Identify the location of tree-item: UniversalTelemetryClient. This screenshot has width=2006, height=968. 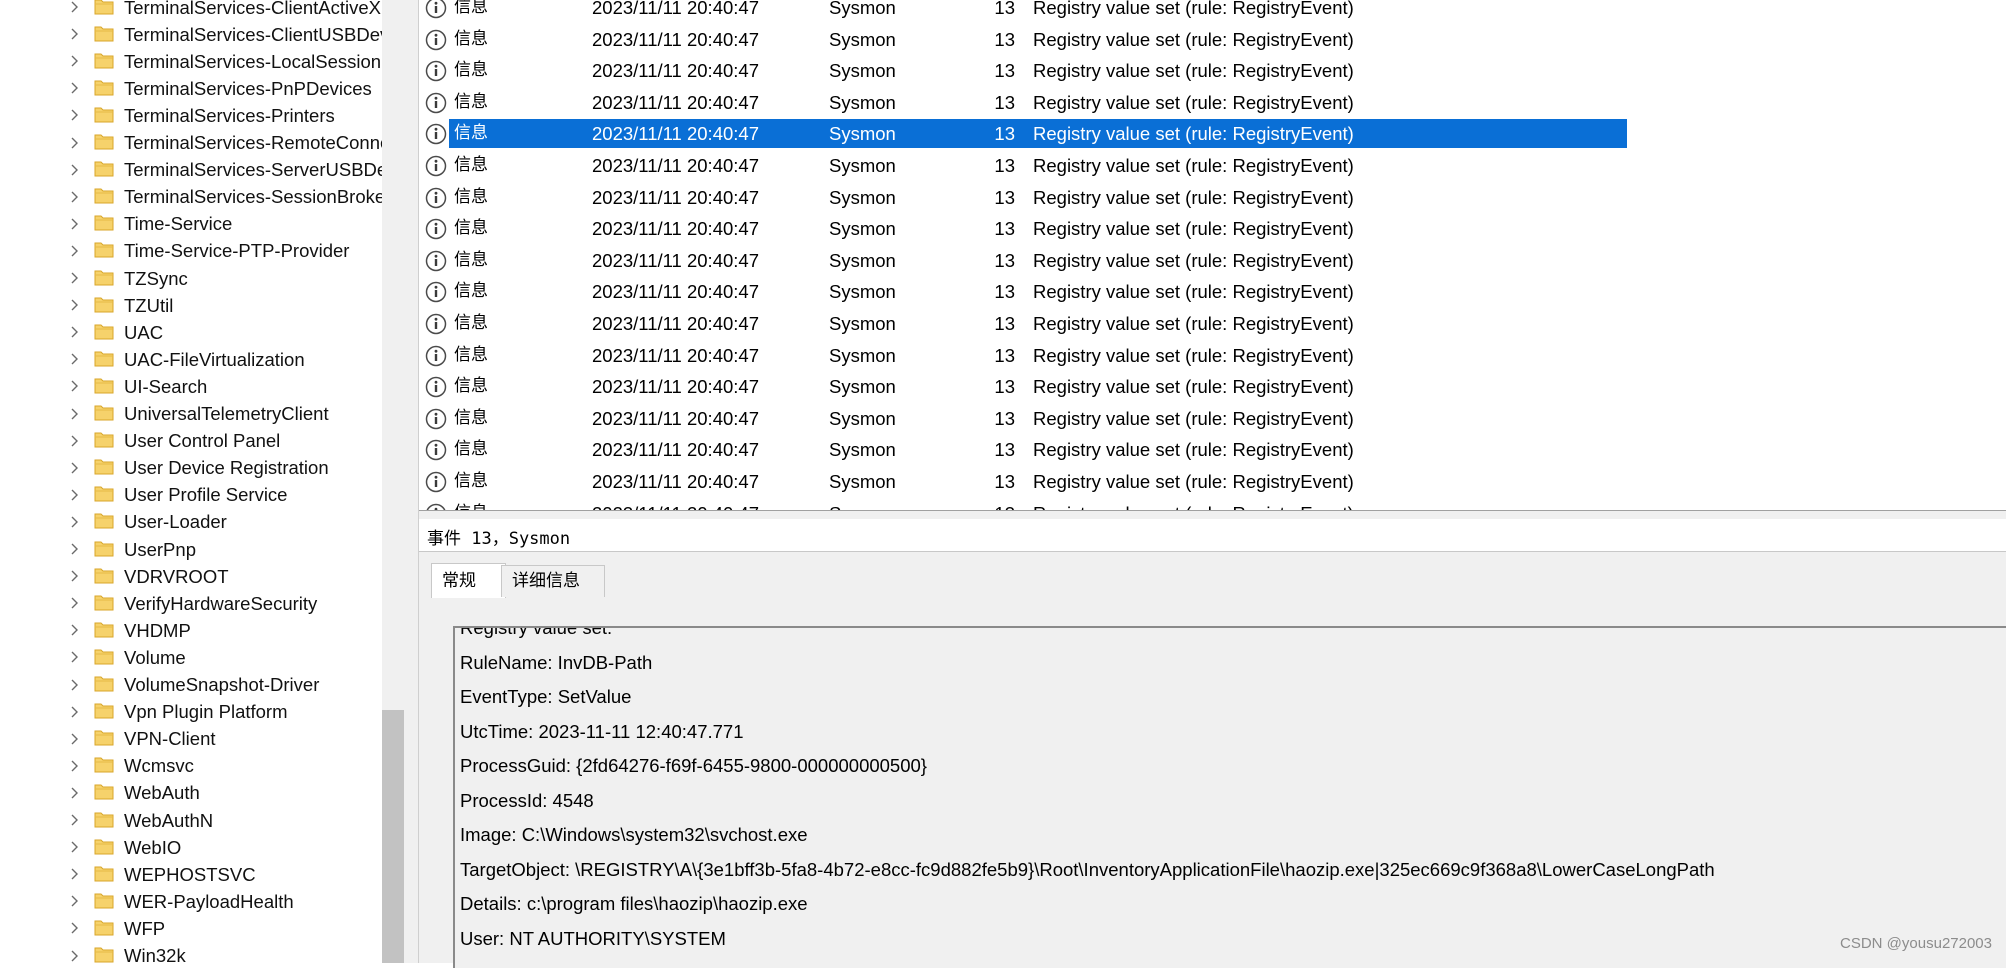
(191, 413).